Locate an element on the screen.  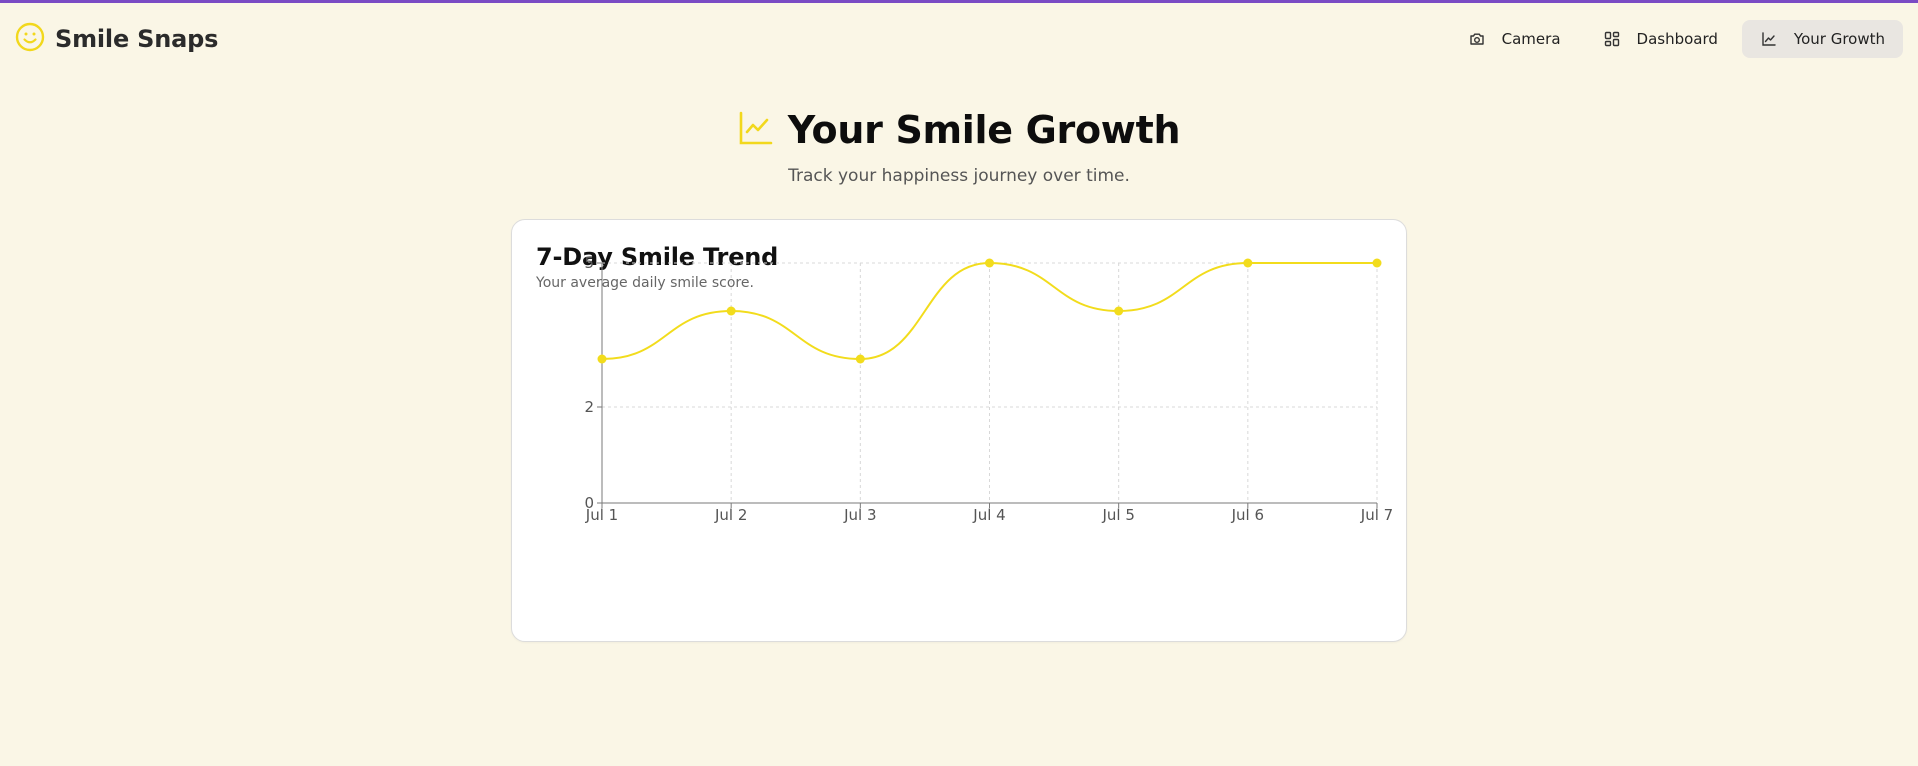
y-tick-label: 5 is located at coordinates (589, 263).